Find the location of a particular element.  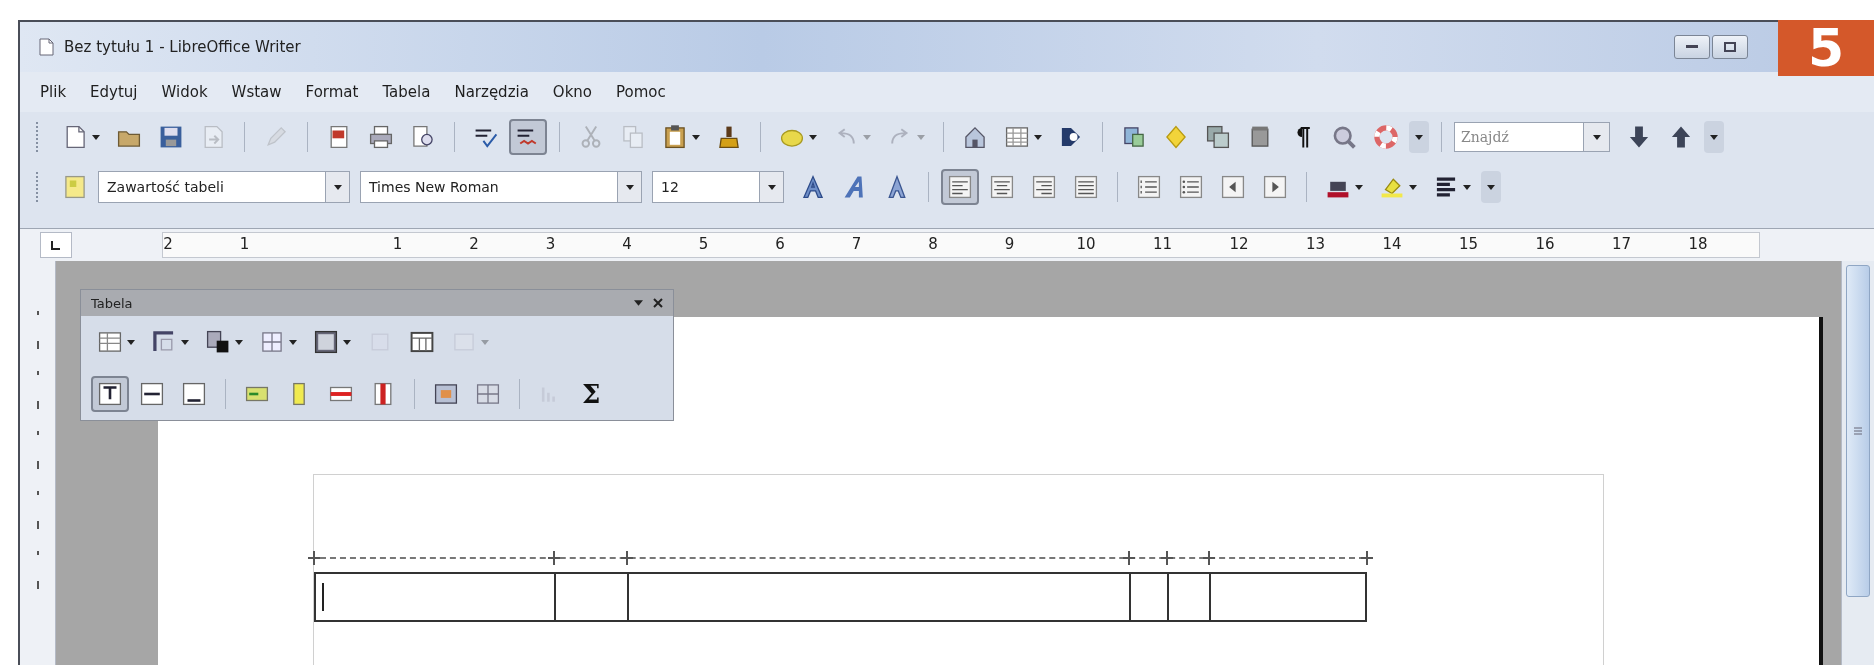

ruler-number: 10 is located at coordinates (1086, 244).